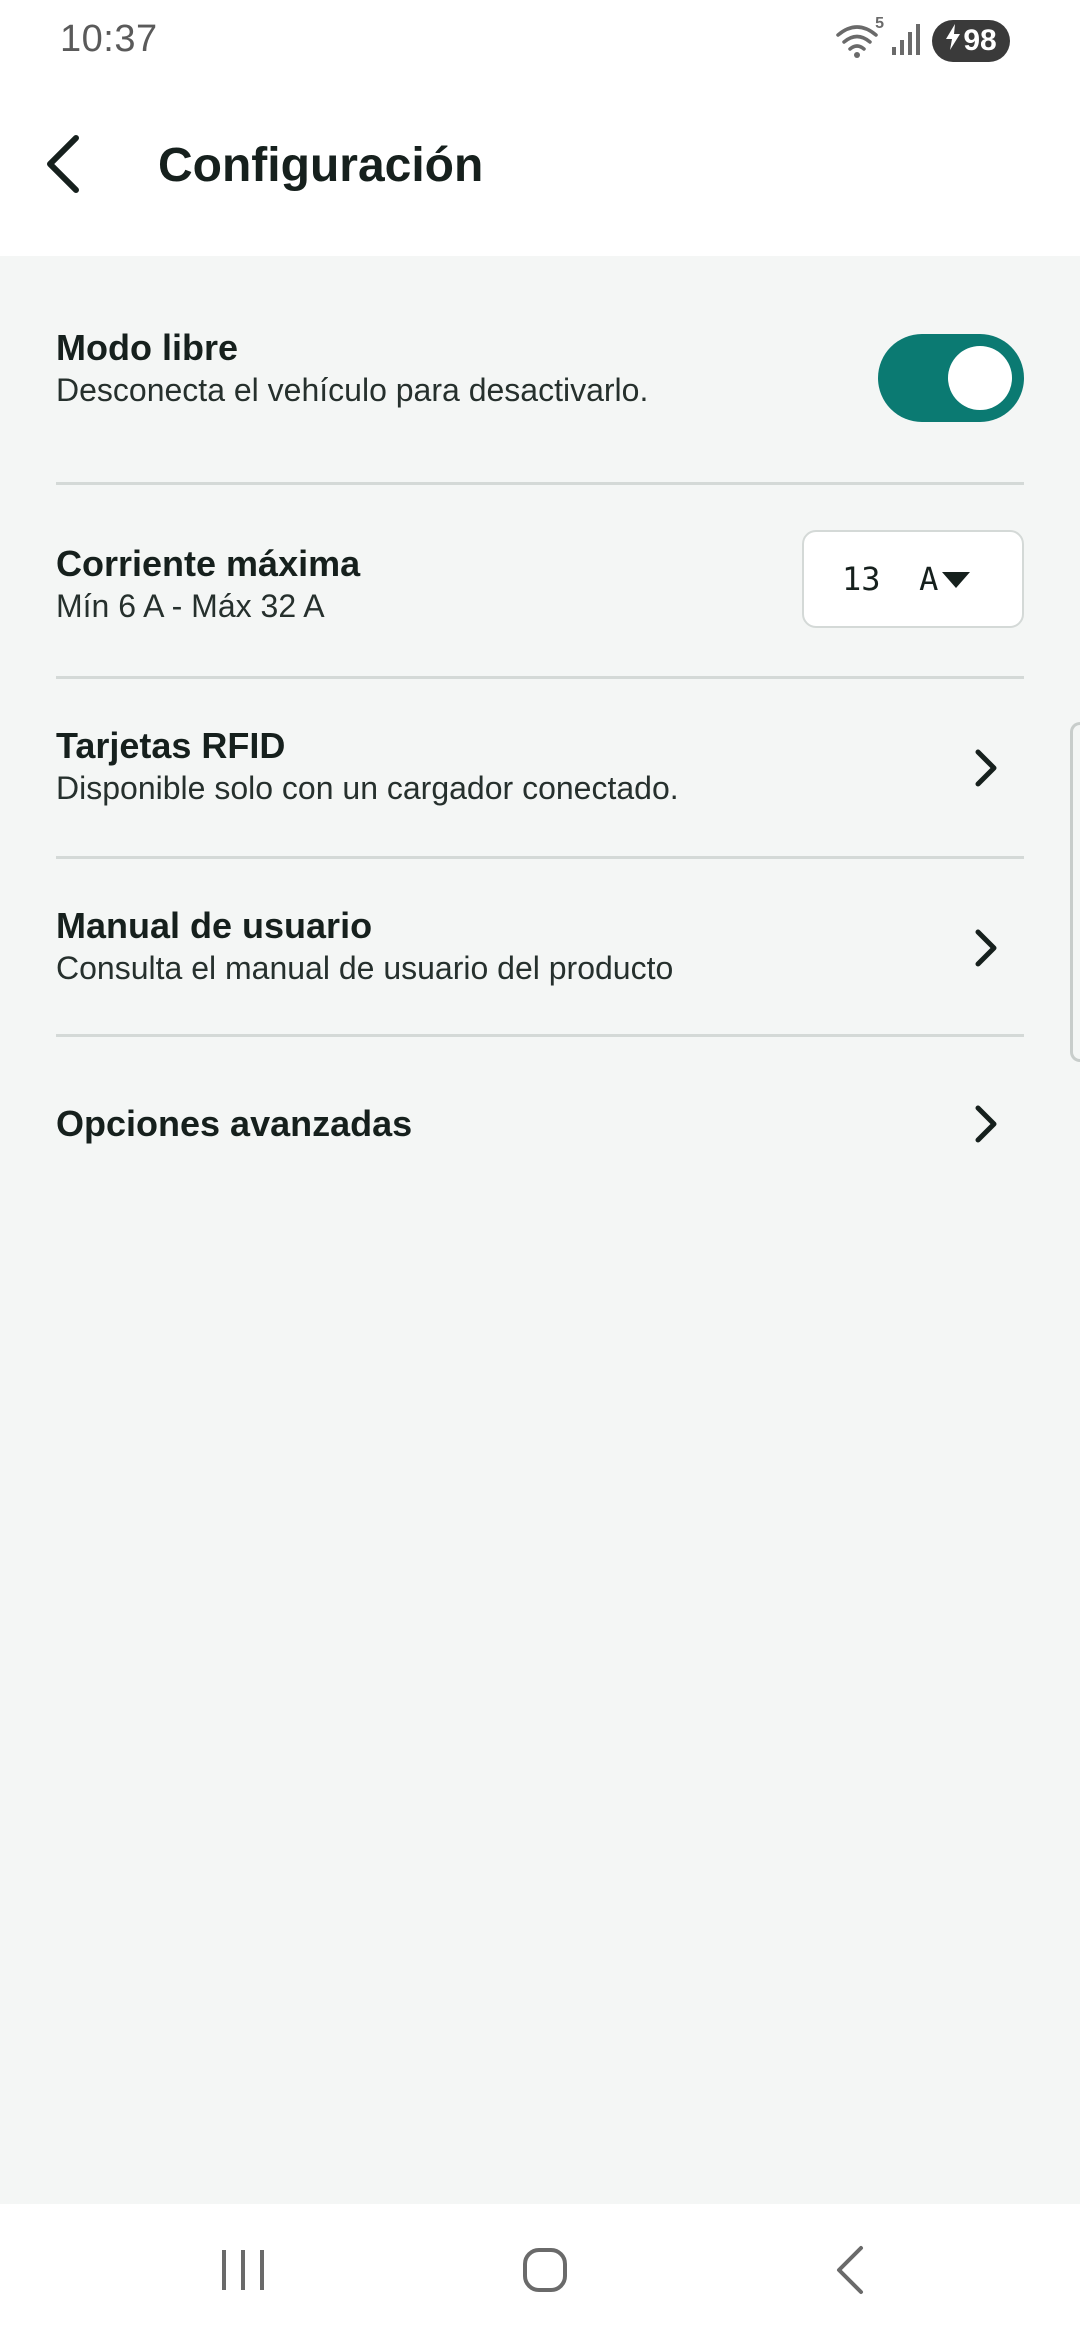 This screenshot has height=2340, width=1080. I want to click on free-mode-title: Modo libre, so click(147, 347).